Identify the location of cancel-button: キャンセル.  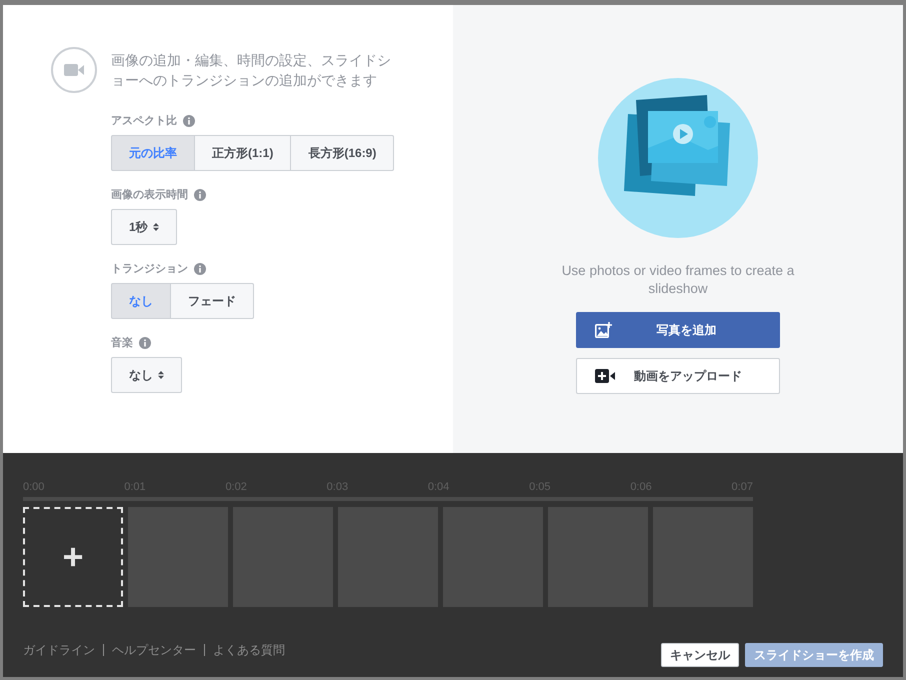
(700, 655).